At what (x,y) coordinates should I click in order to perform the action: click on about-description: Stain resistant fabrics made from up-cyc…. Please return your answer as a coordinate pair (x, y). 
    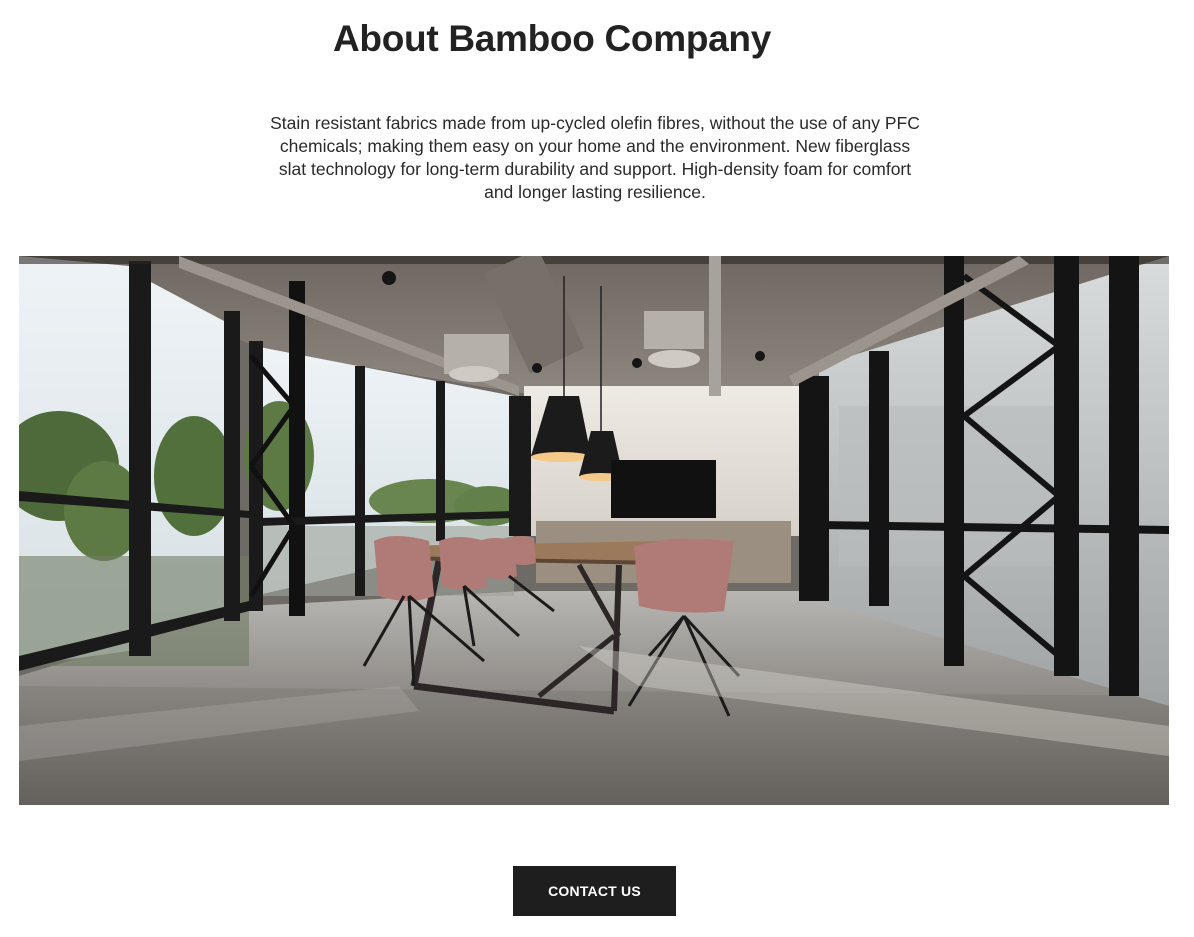
    Looking at the image, I should click on (595, 157).